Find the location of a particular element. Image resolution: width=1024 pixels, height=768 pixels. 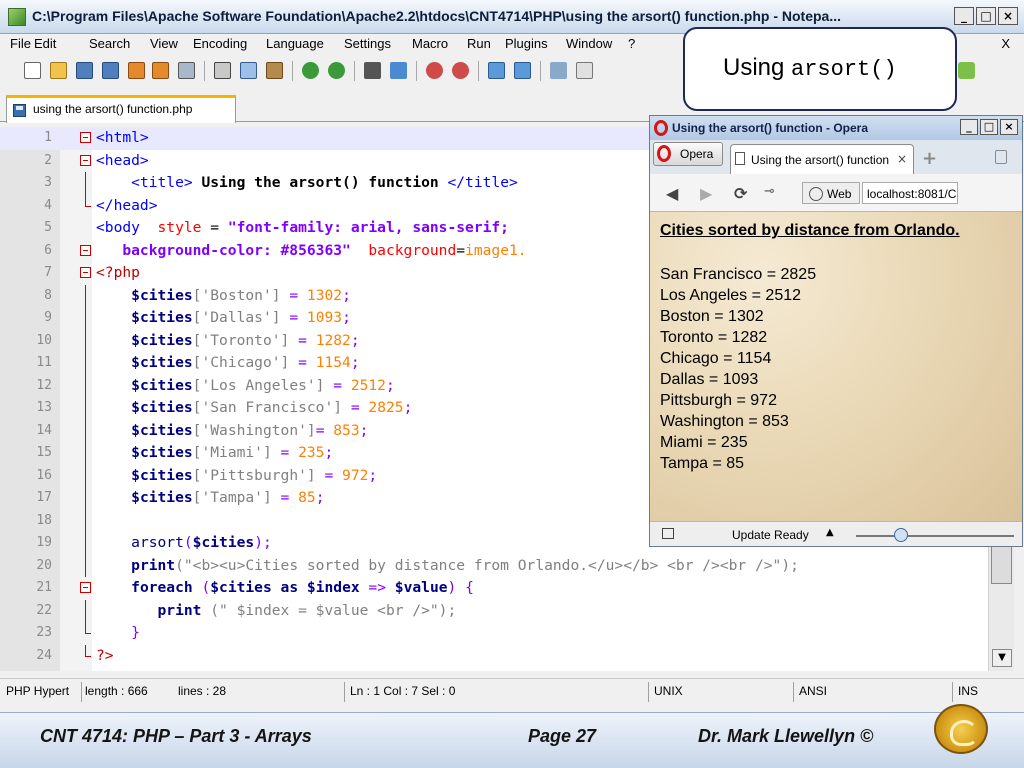

opera-minimize-button: _ is located at coordinates (969, 127).